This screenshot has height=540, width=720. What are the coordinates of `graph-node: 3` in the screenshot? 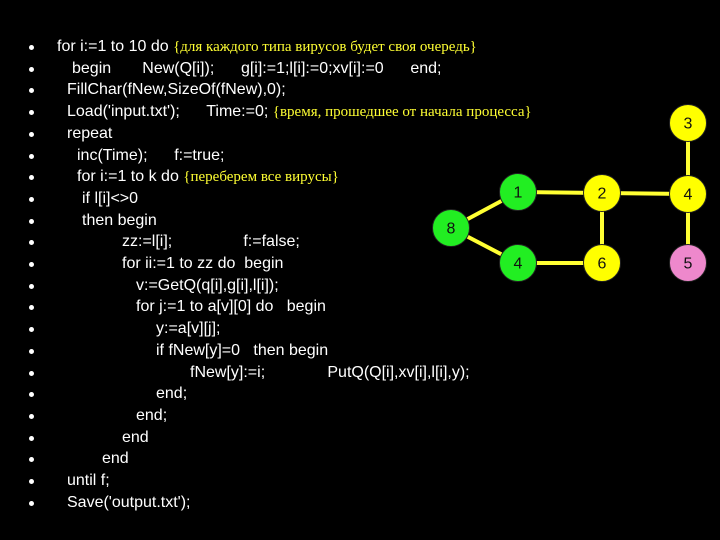 It's located at (688, 123).